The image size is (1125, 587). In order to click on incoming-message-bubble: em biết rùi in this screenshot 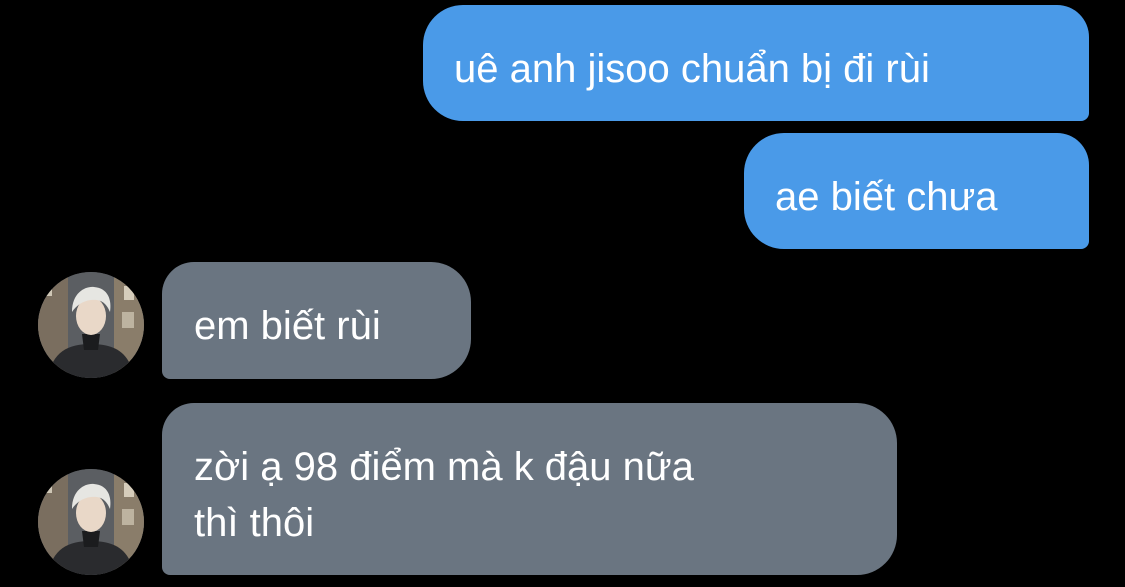, I will do `click(316, 320)`.